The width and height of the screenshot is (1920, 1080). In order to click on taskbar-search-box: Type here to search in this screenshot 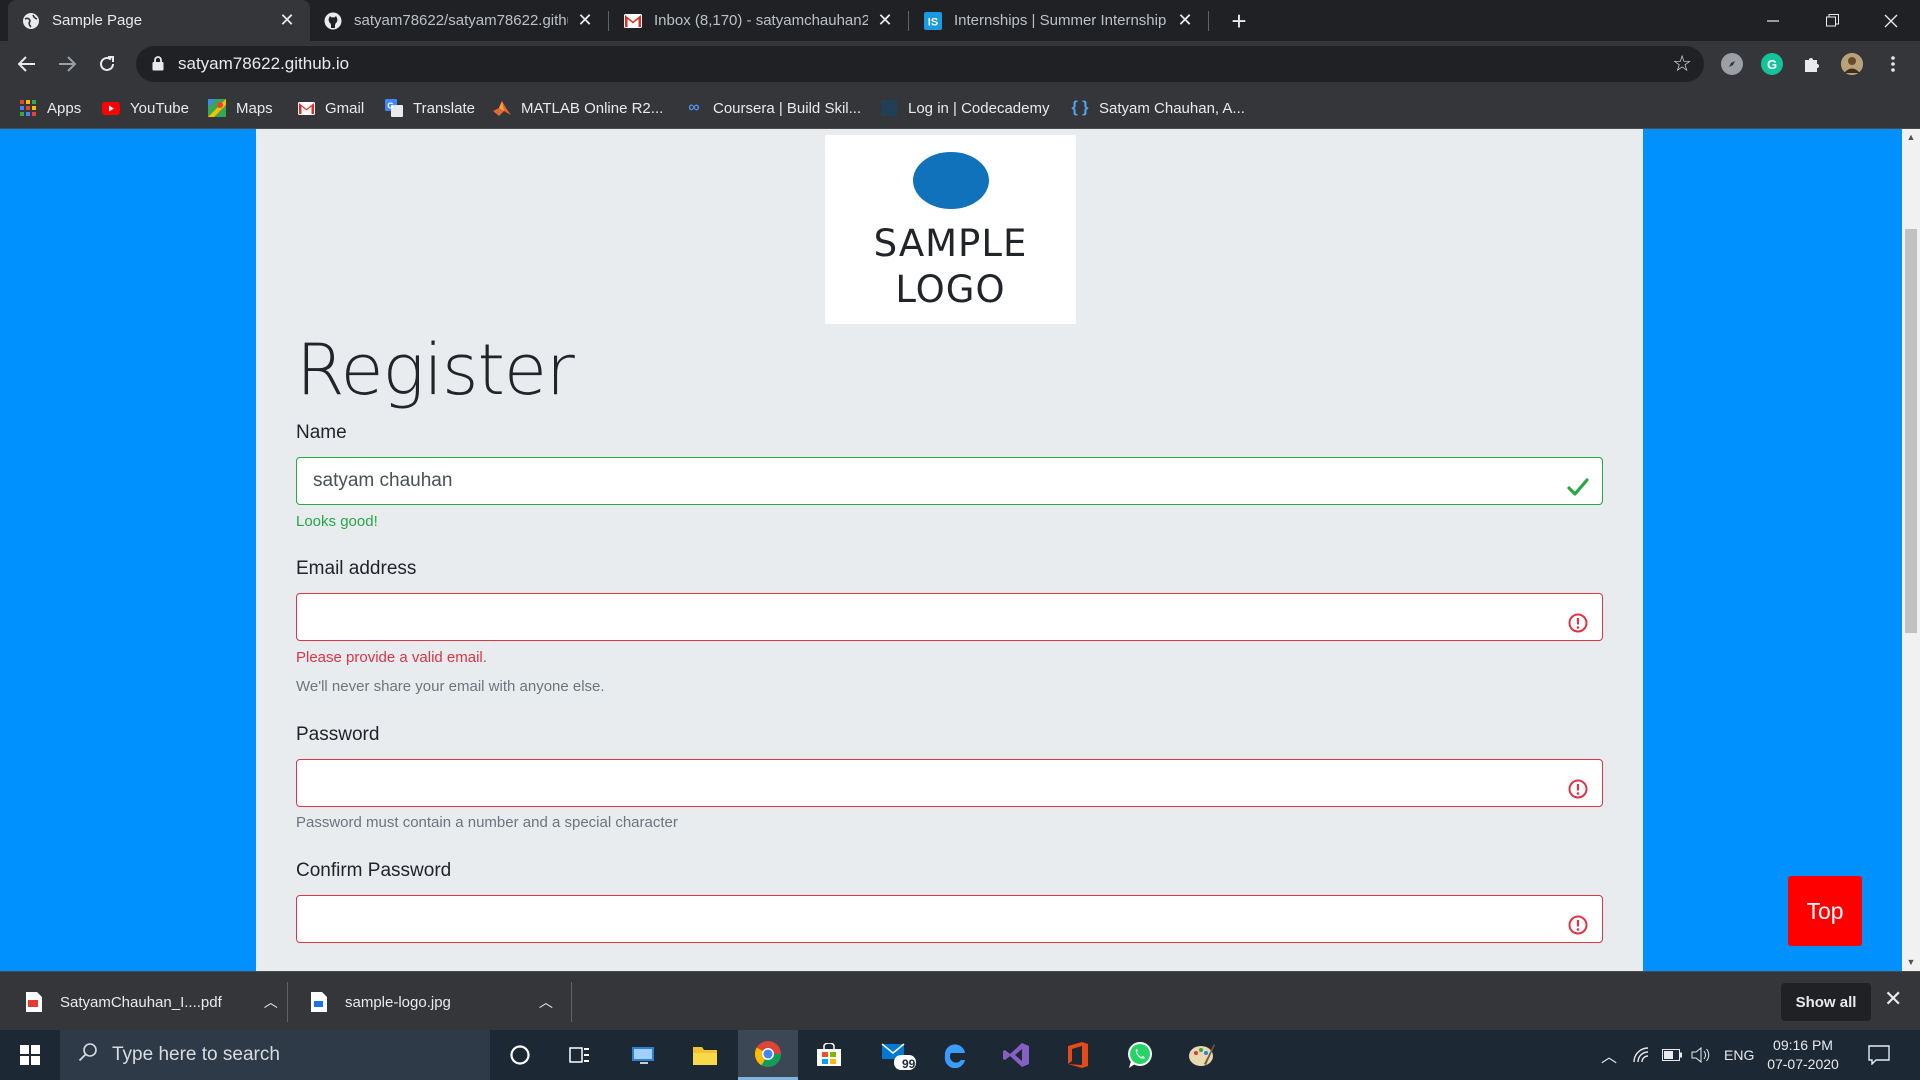, I will do `click(275, 1055)`.